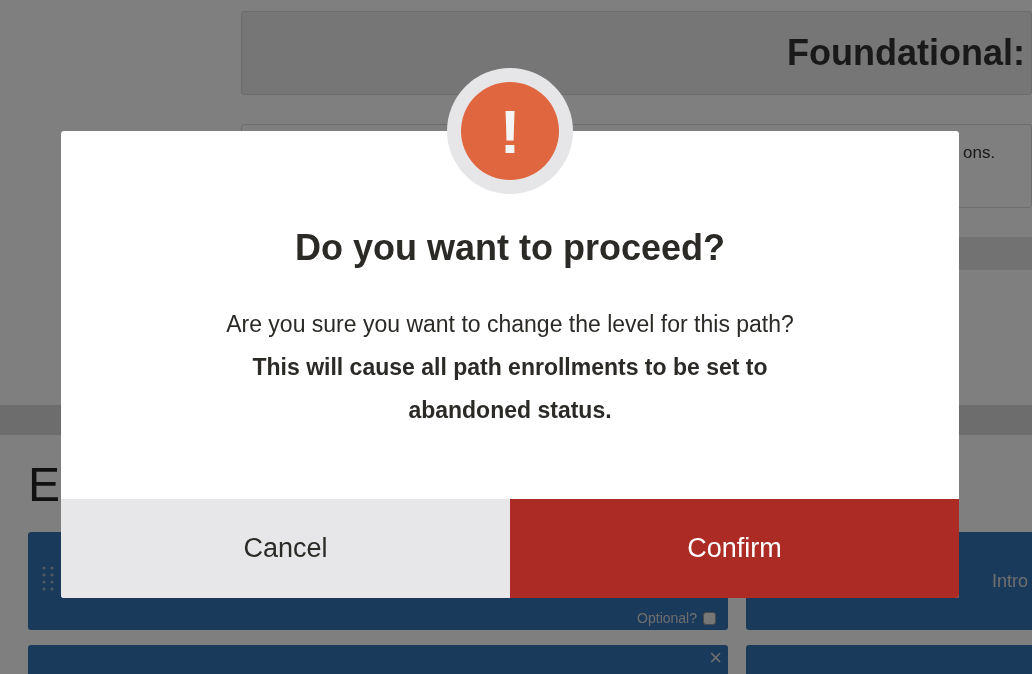 The image size is (1032, 674). I want to click on card-title: Intro, so click(1010, 581).